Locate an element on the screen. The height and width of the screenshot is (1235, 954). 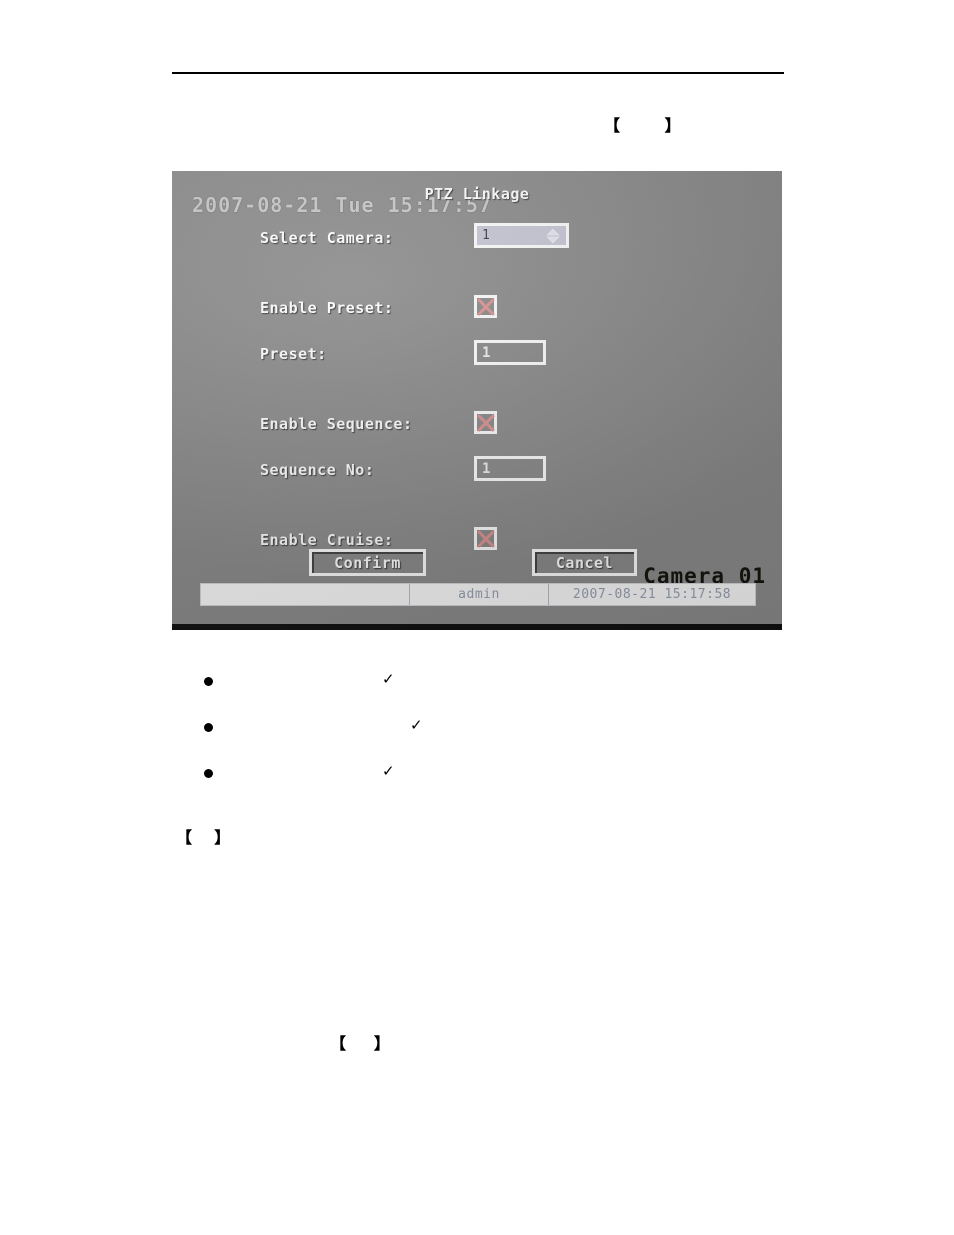
form-row-select-camera: Select Camera: 1 is located at coordinates (477, 246).